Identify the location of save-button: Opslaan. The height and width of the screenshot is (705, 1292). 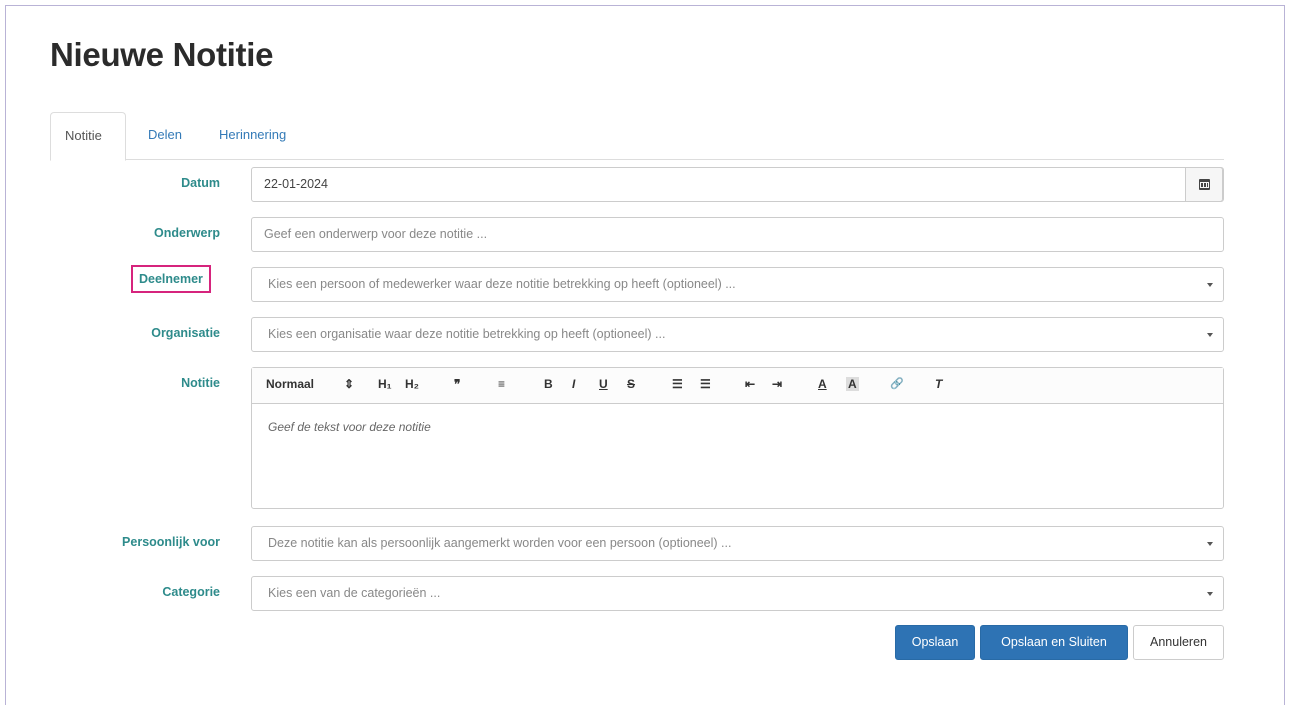
(935, 642).